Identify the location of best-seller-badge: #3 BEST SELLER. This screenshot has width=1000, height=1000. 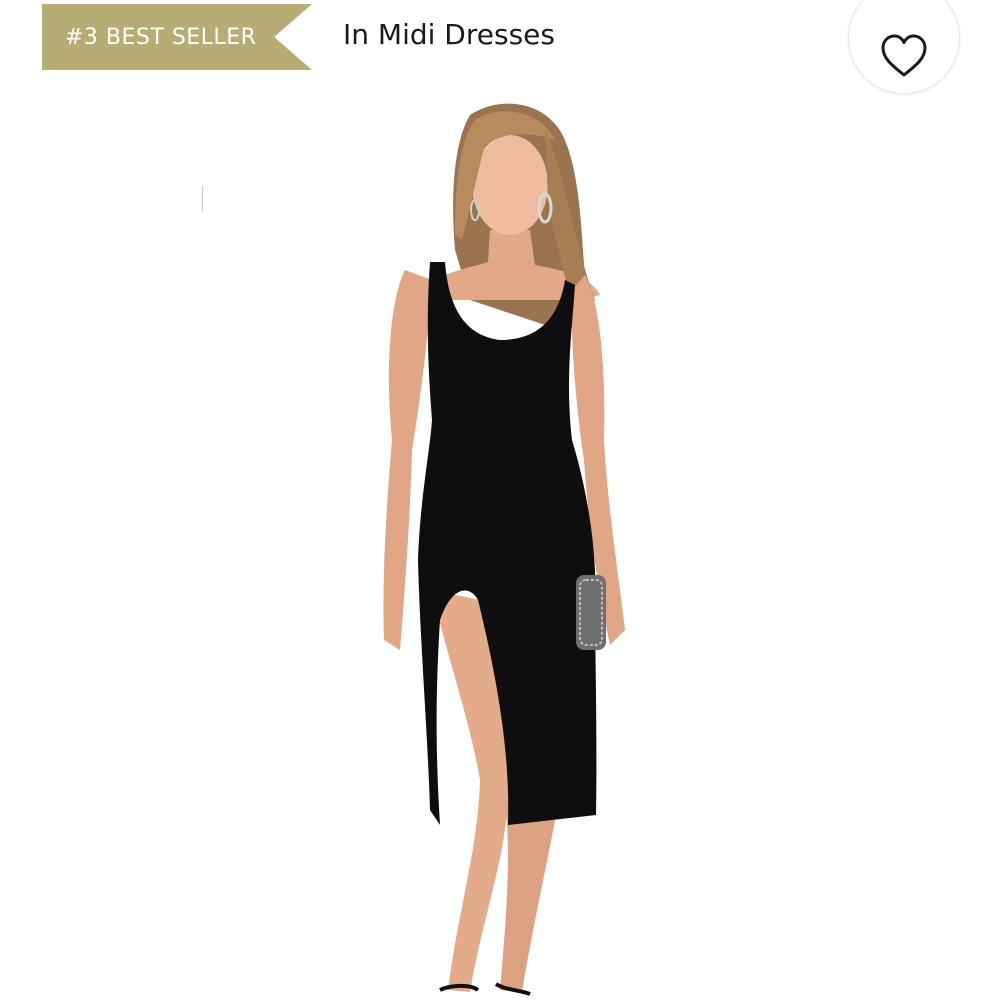
(177, 37).